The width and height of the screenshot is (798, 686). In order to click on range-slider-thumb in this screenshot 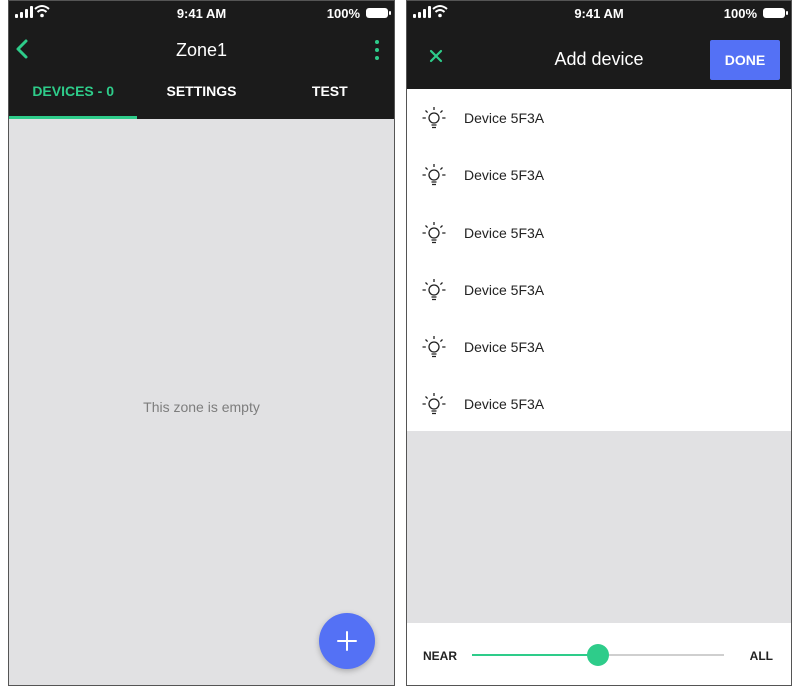, I will do `click(598, 655)`.